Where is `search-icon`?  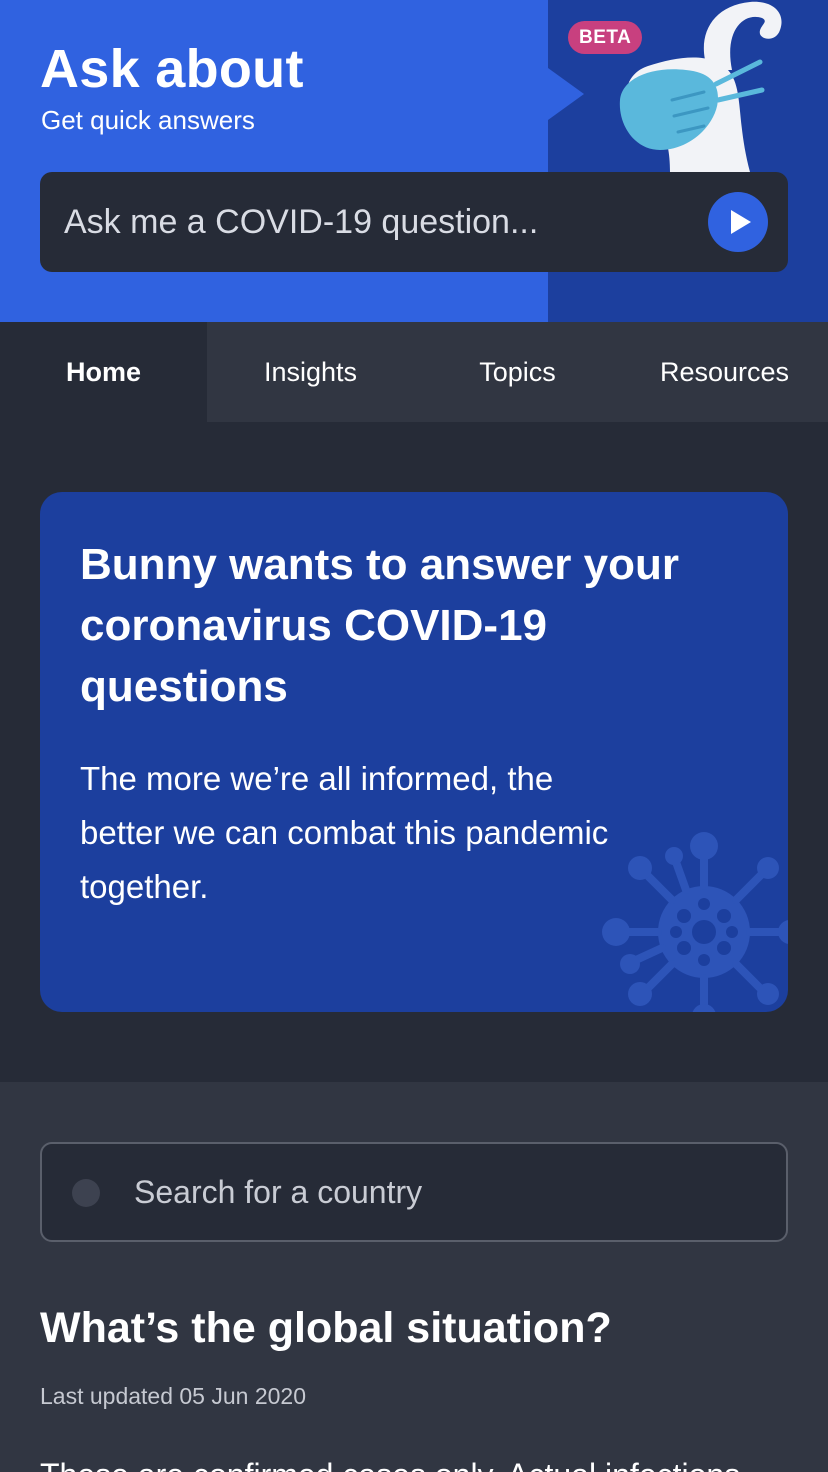 search-icon is located at coordinates (86, 1193).